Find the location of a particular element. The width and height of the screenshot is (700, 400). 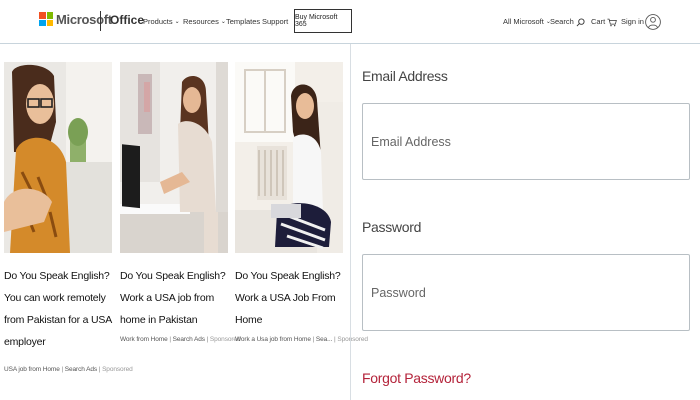

header-divider is located at coordinates (100, 21).